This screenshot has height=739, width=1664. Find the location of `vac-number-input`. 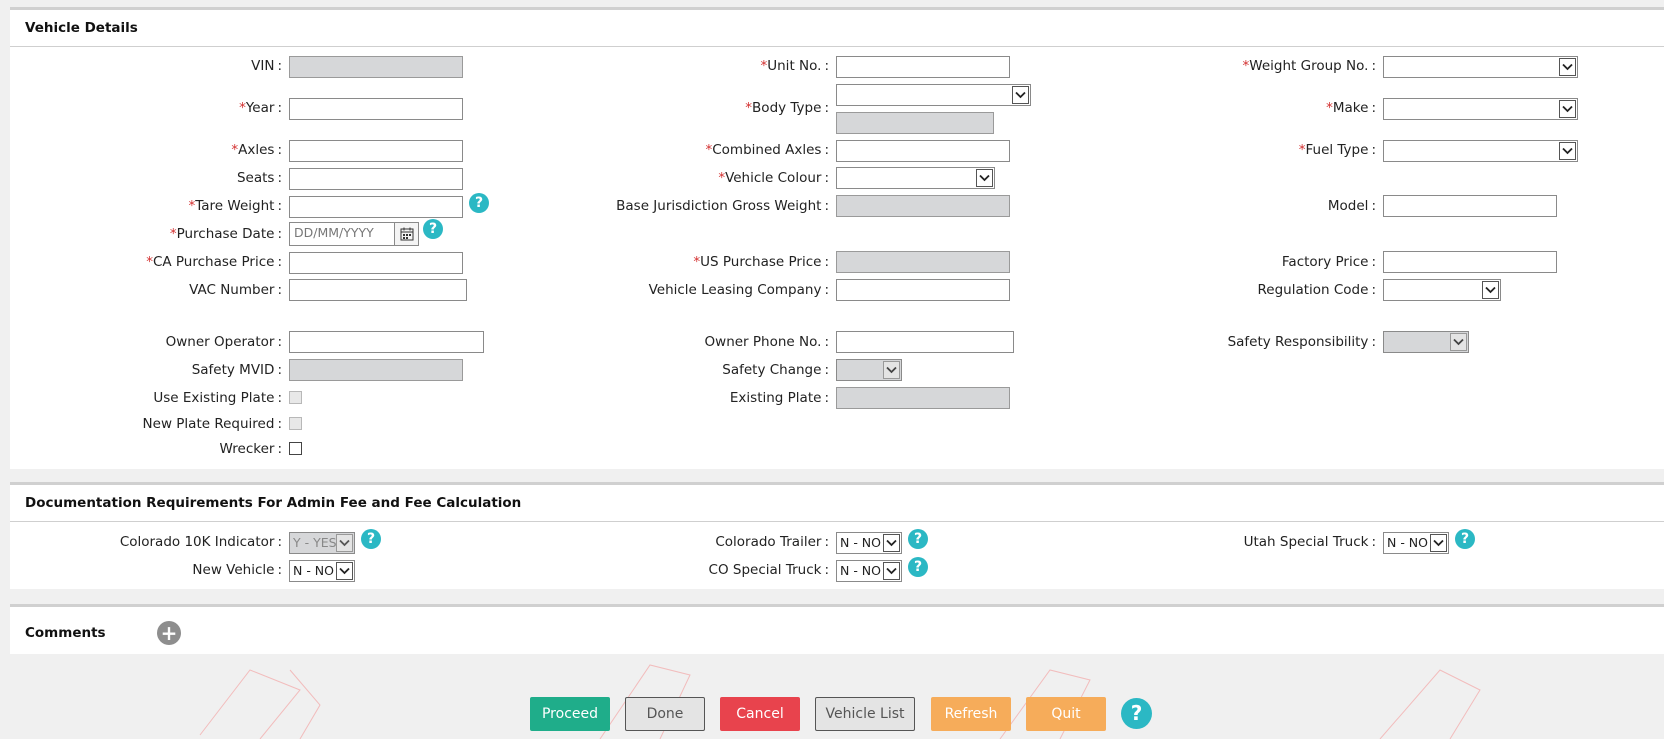

vac-number-input is located at coordinates (378, 290).